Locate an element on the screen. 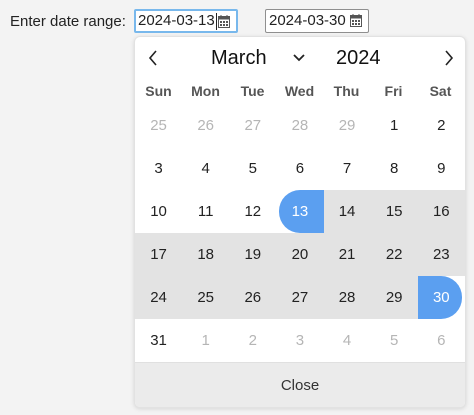 The image size is (474, 415). day-number: 24 is located at coordinates (158, 297).